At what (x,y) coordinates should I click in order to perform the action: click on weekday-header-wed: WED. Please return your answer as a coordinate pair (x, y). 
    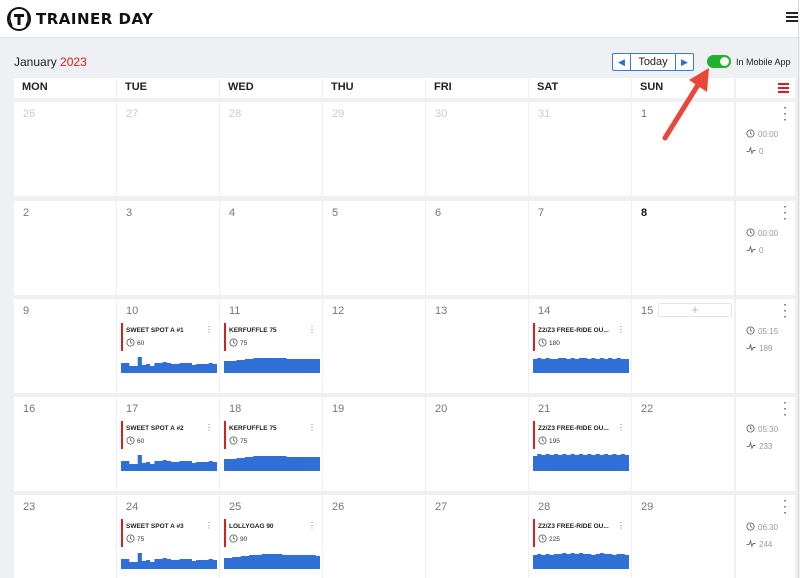
    Looking at the image, I should click on (271, 88).